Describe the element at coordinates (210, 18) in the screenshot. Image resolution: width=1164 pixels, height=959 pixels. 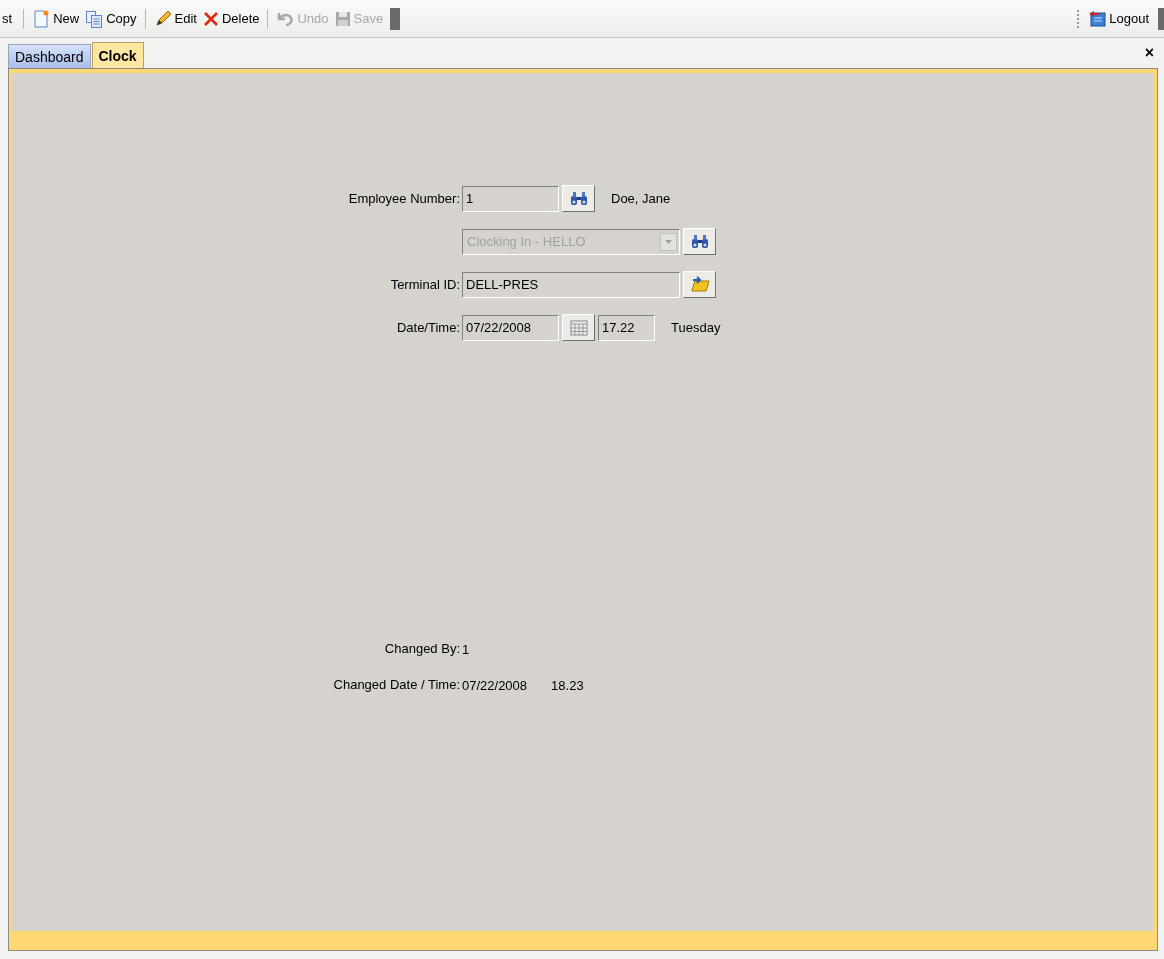
I see `close-icon` at that location.